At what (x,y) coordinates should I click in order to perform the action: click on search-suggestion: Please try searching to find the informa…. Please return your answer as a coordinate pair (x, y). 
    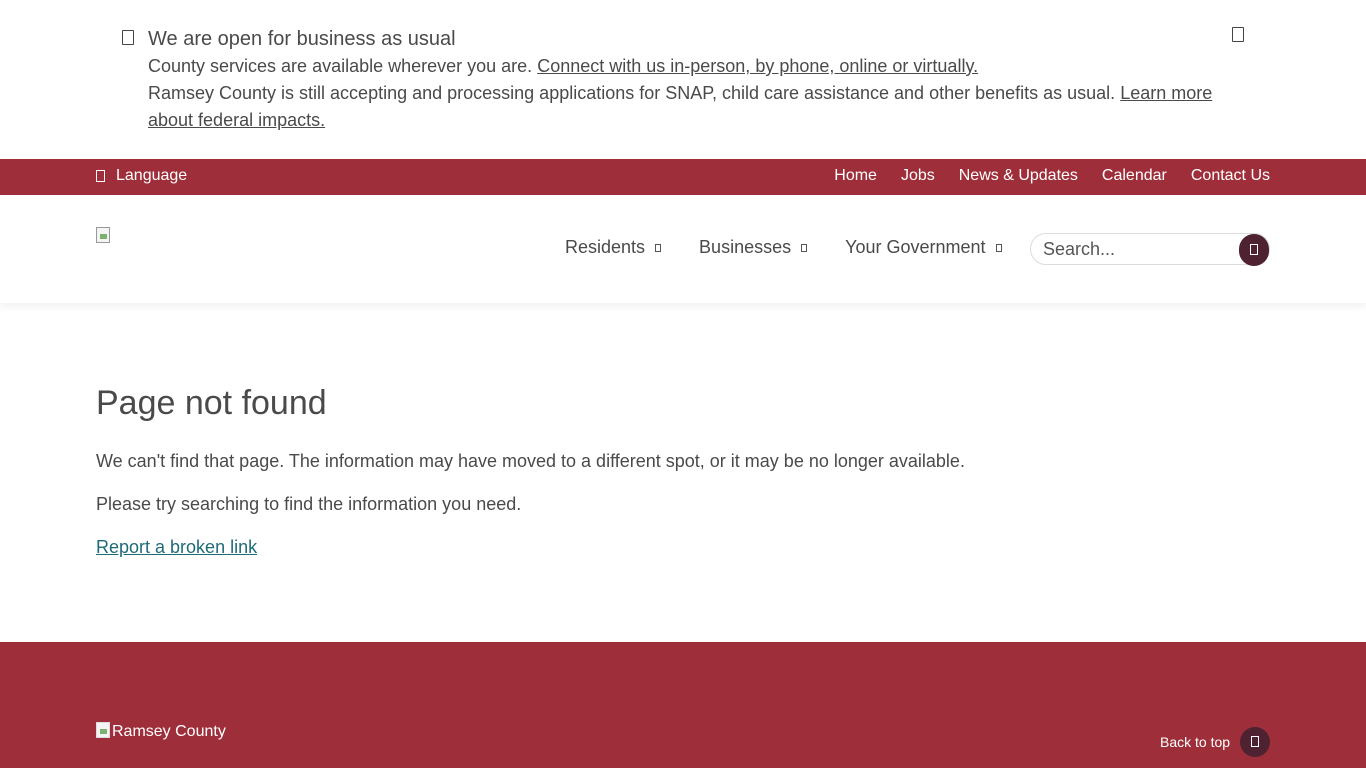
    Looking at the image, I should click on (309, 504).